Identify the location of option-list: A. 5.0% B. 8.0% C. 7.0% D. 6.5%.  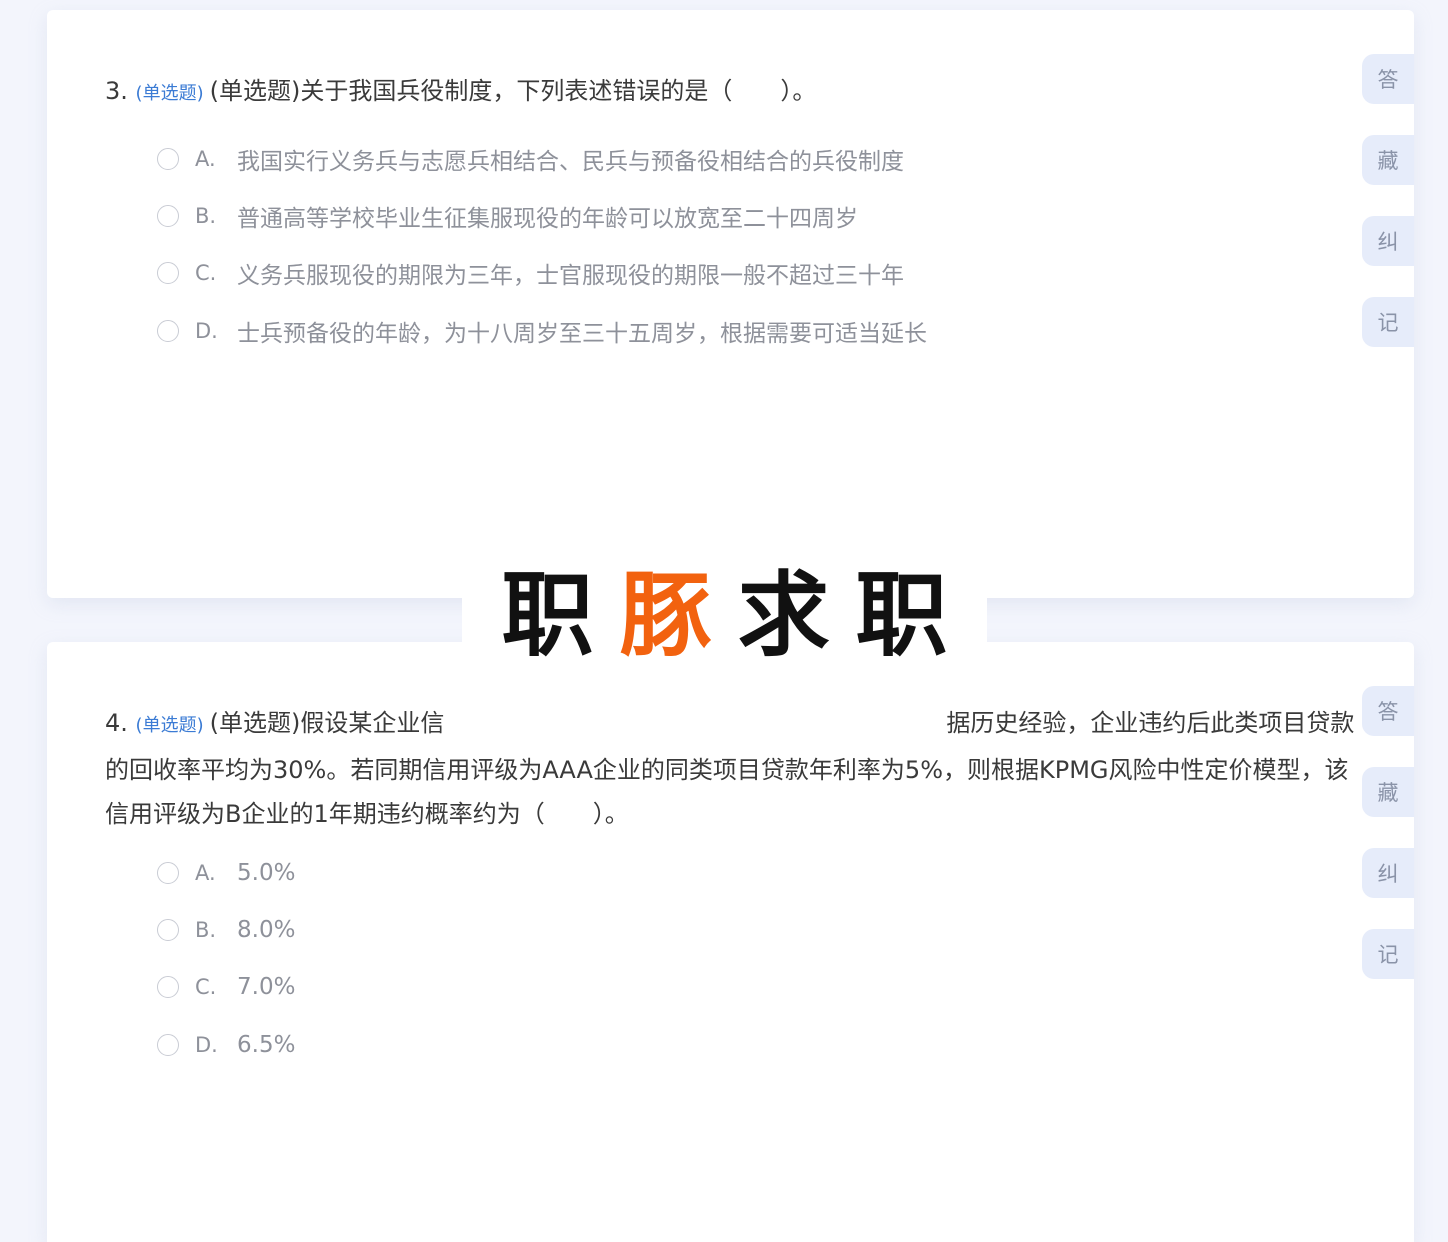
(226, 958).